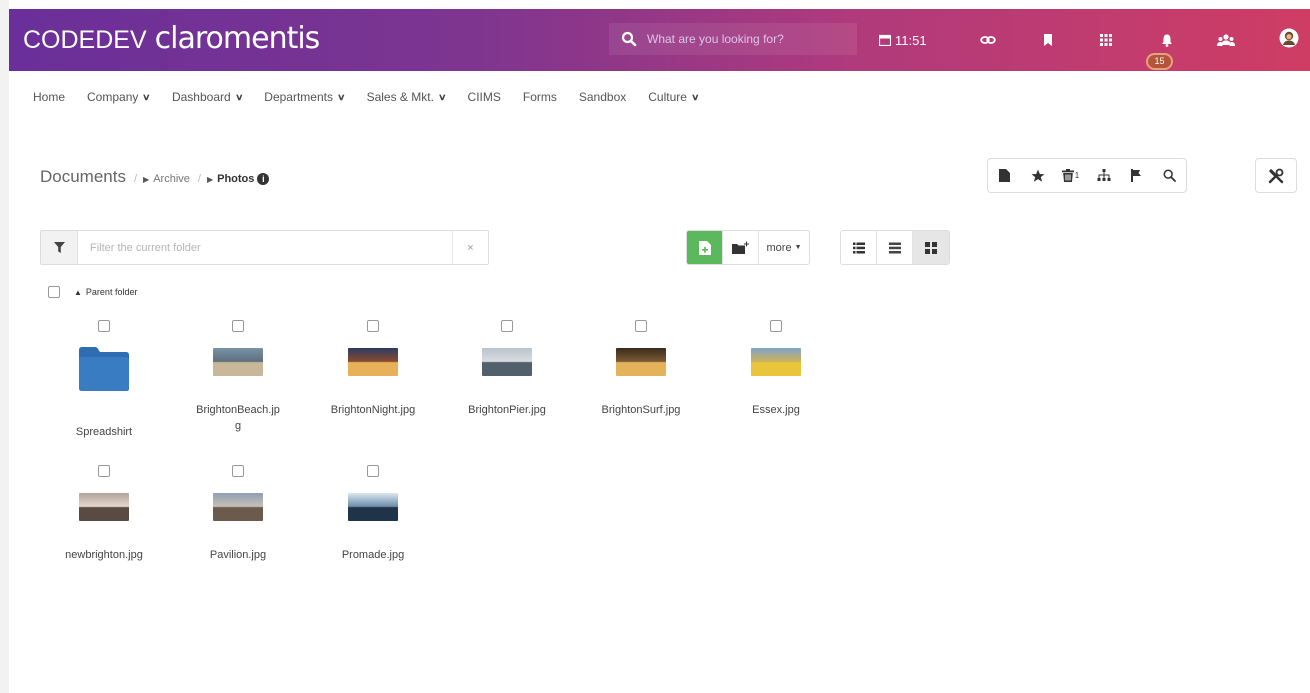 The width and height of the screenshot is (1310, 693). What do you see at coordinates (236, 179) in the screenshot?
I see `breadcrumb-photos: Photos` at bounding box center [236, 179].